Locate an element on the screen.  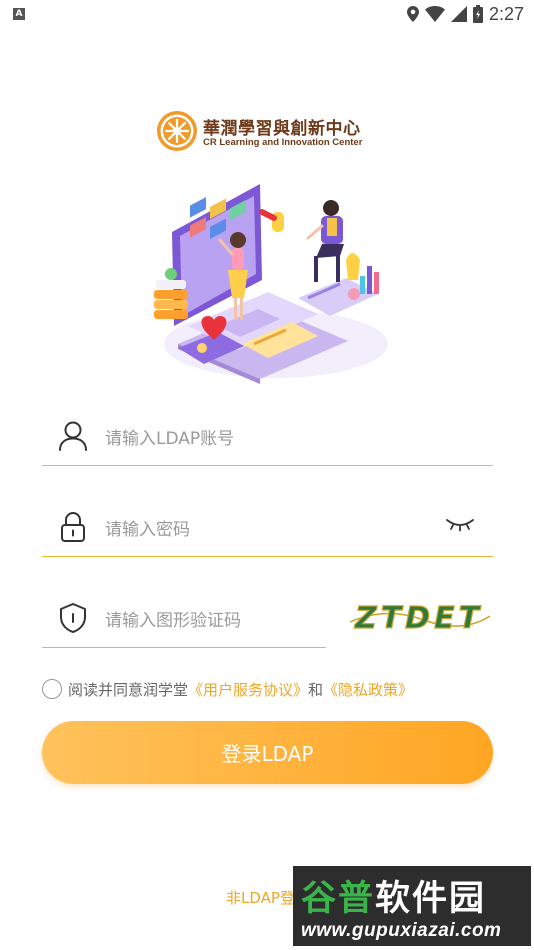
watermark-title-white: 软件园 is located at coordinates (431, 899).